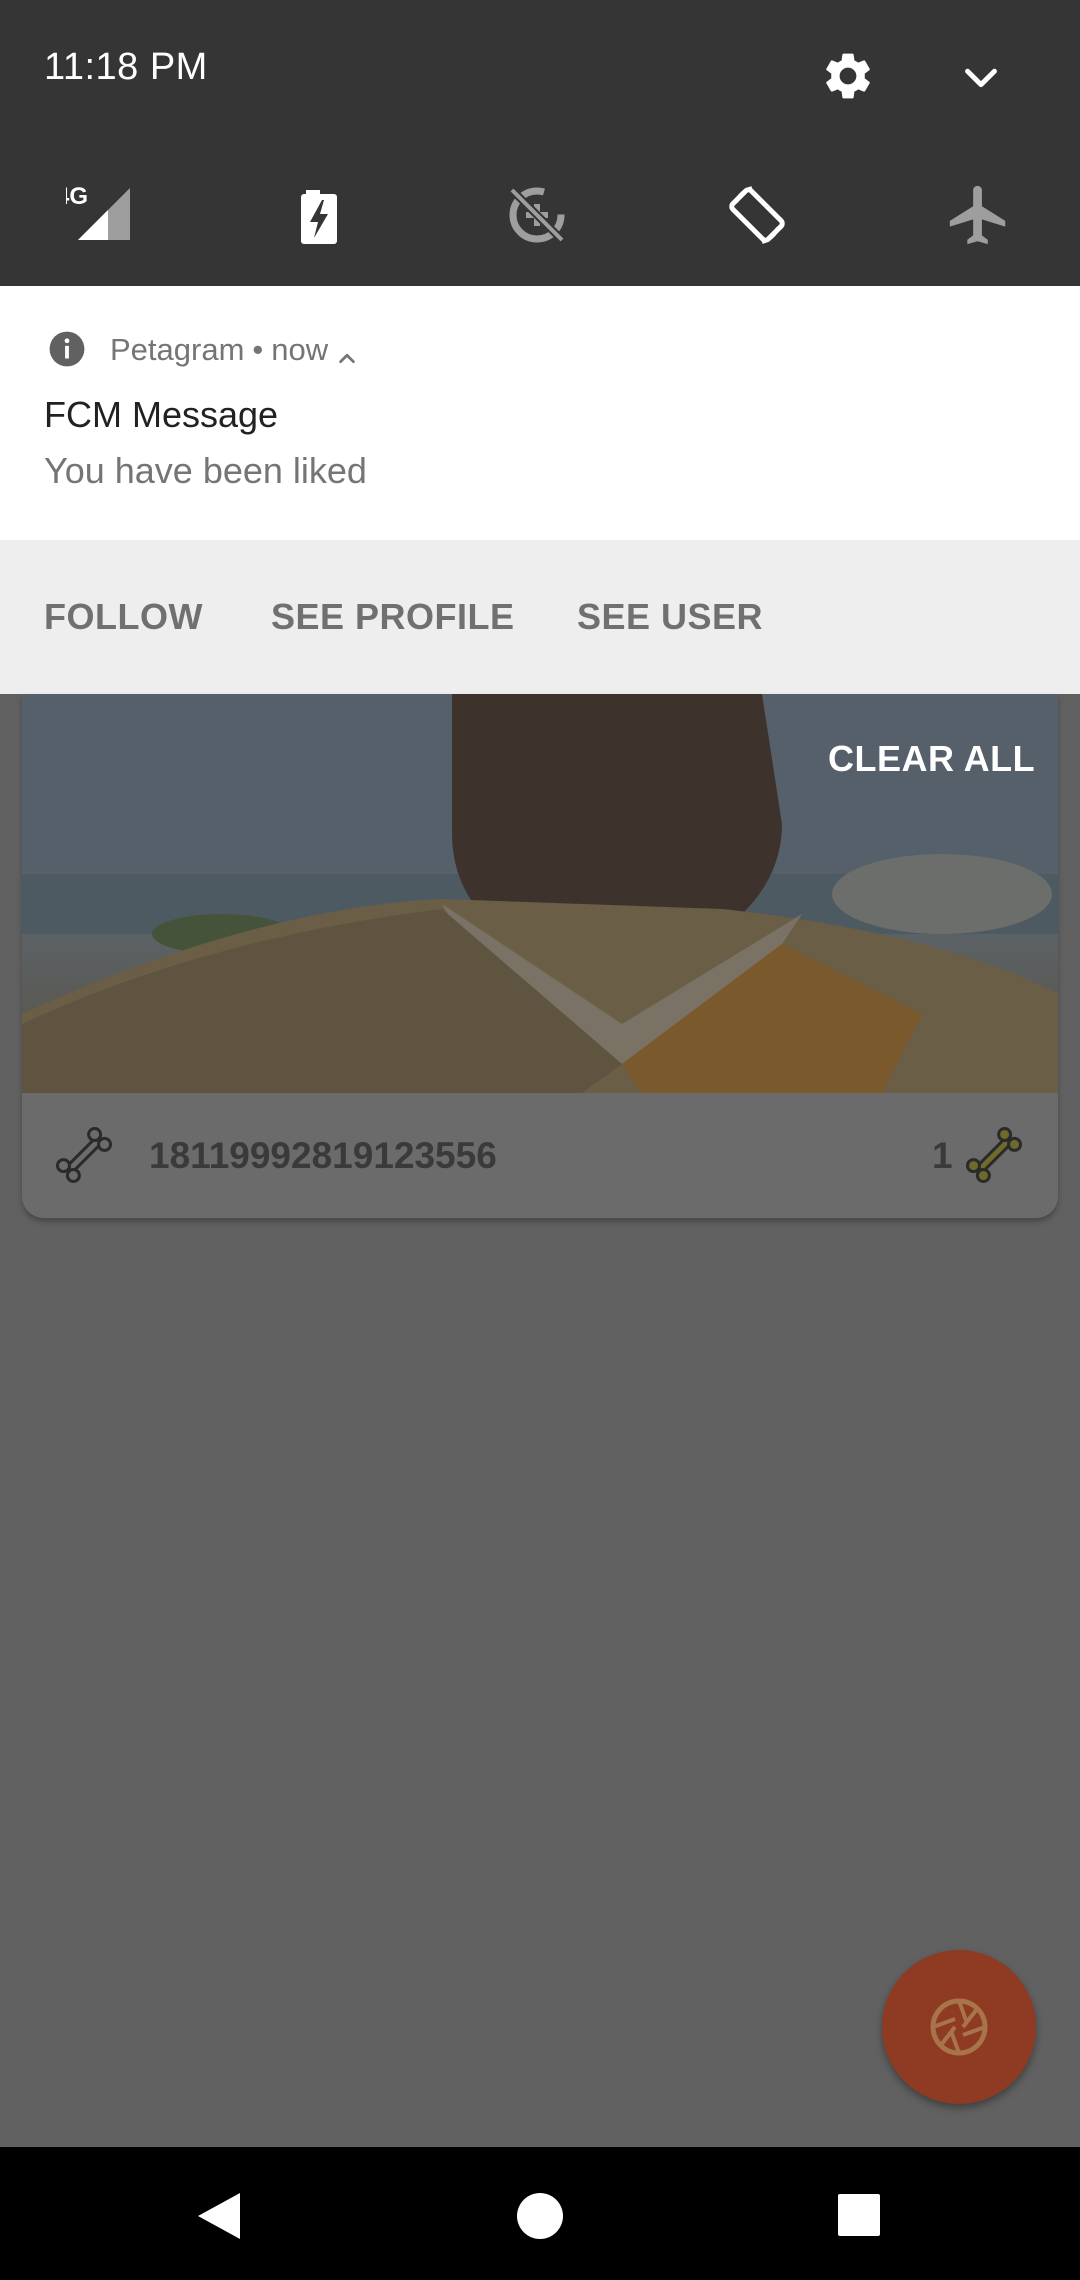 This screenshot has height=2280, width=1080. What do you see at coordinates (177, 349) in the screenshot?
I see `notification-app-name: Petagram` at bounding box center [177, 349].